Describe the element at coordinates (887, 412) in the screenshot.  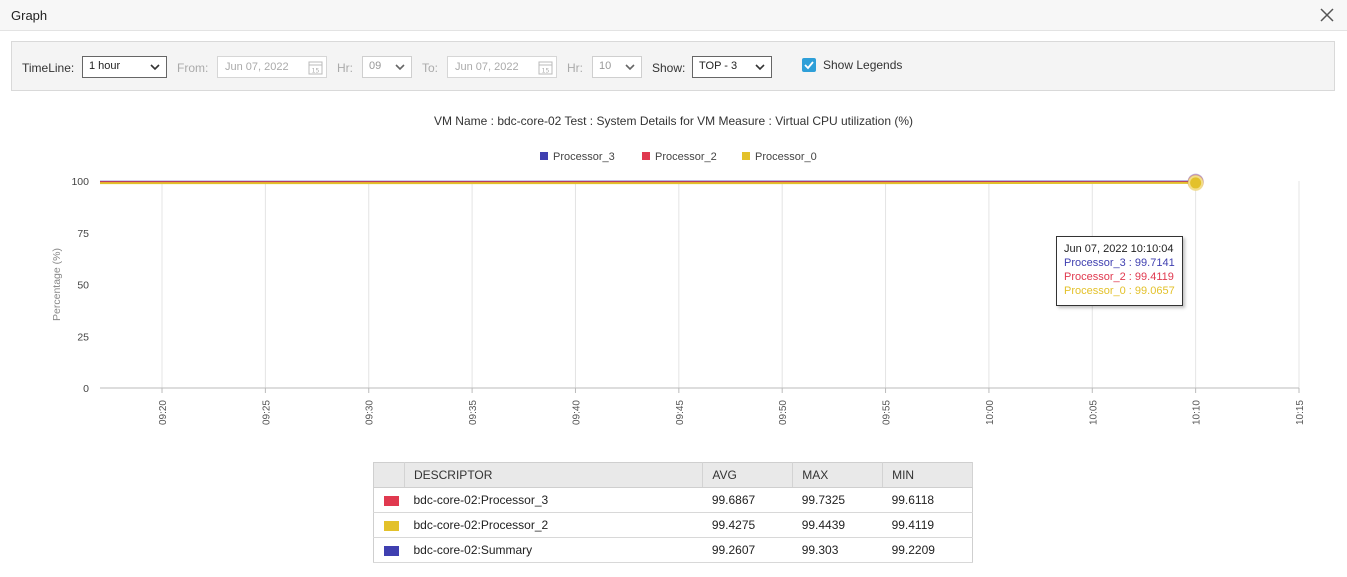
I see `x-tick-label: 09:55` at that location.